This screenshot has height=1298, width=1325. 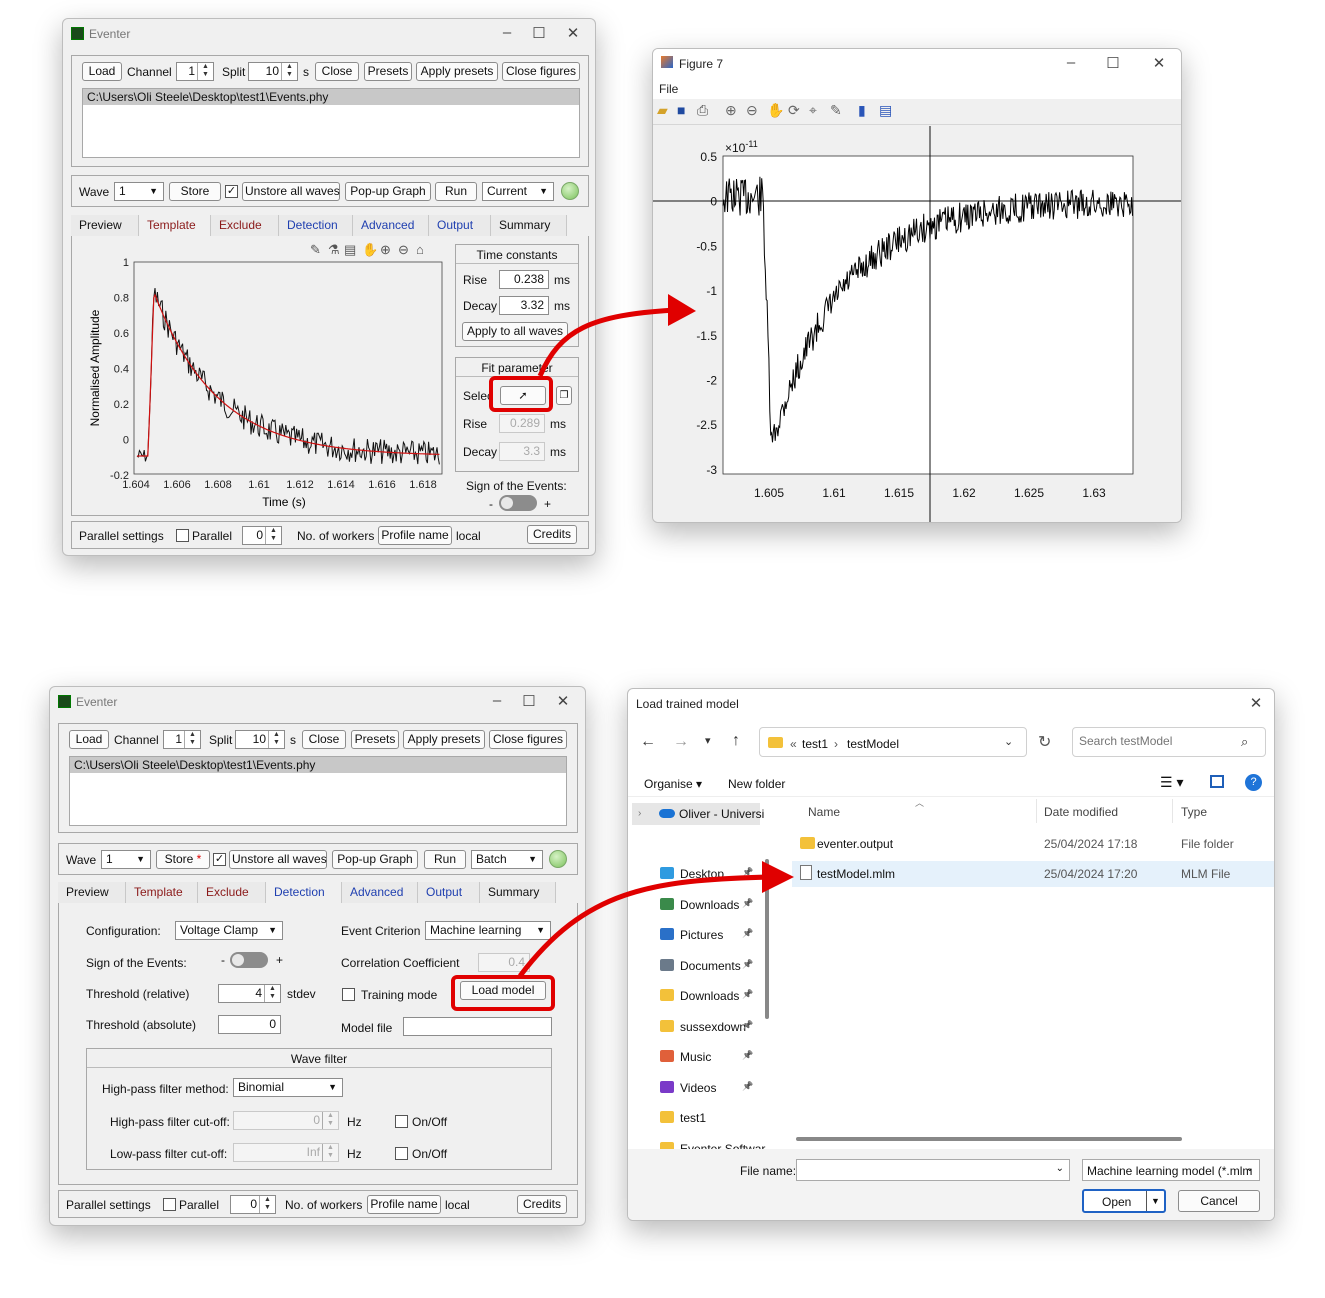 I want to click on arrow-head-figure, so click(x=682, y=310).